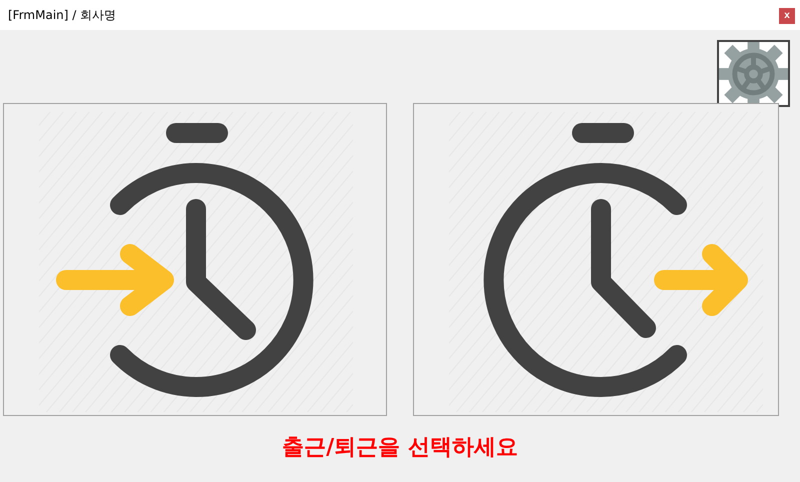 The width and height of the screenshot is (800, 482). I want to click on close-button: x, so click(787, 16).